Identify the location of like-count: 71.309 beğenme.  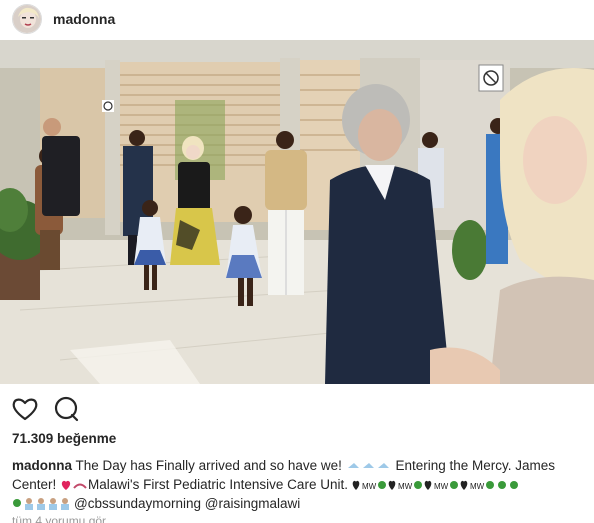
(64, 438).